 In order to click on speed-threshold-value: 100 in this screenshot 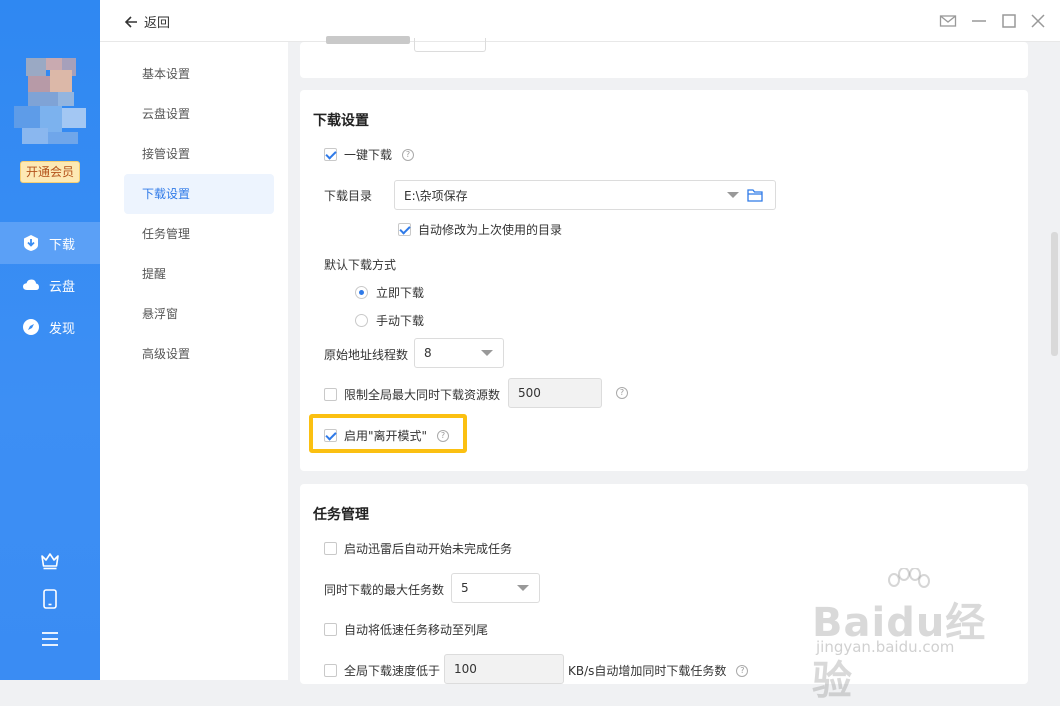, I will do `click(465, 669)`.